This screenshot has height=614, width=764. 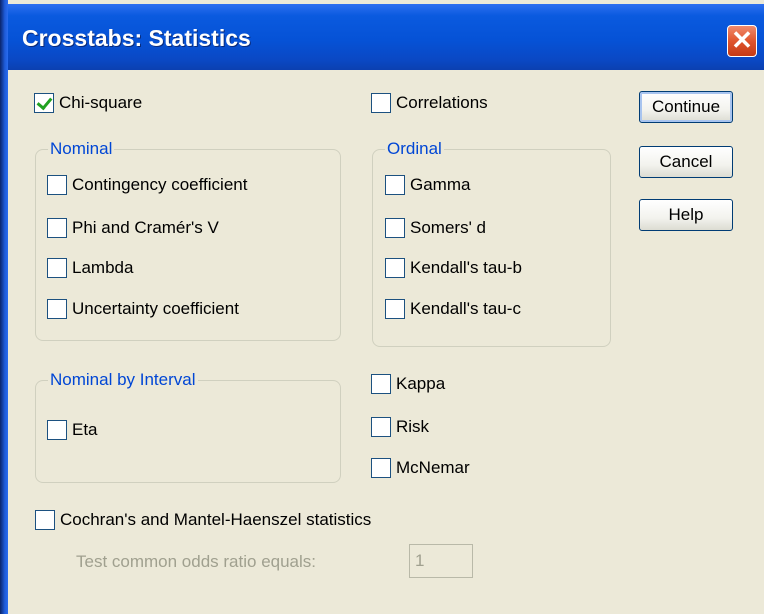 What do you see at coordinates (686, 107) in the screenshot?
I see `continue-button: Continue` at bounding box center [686, 107].